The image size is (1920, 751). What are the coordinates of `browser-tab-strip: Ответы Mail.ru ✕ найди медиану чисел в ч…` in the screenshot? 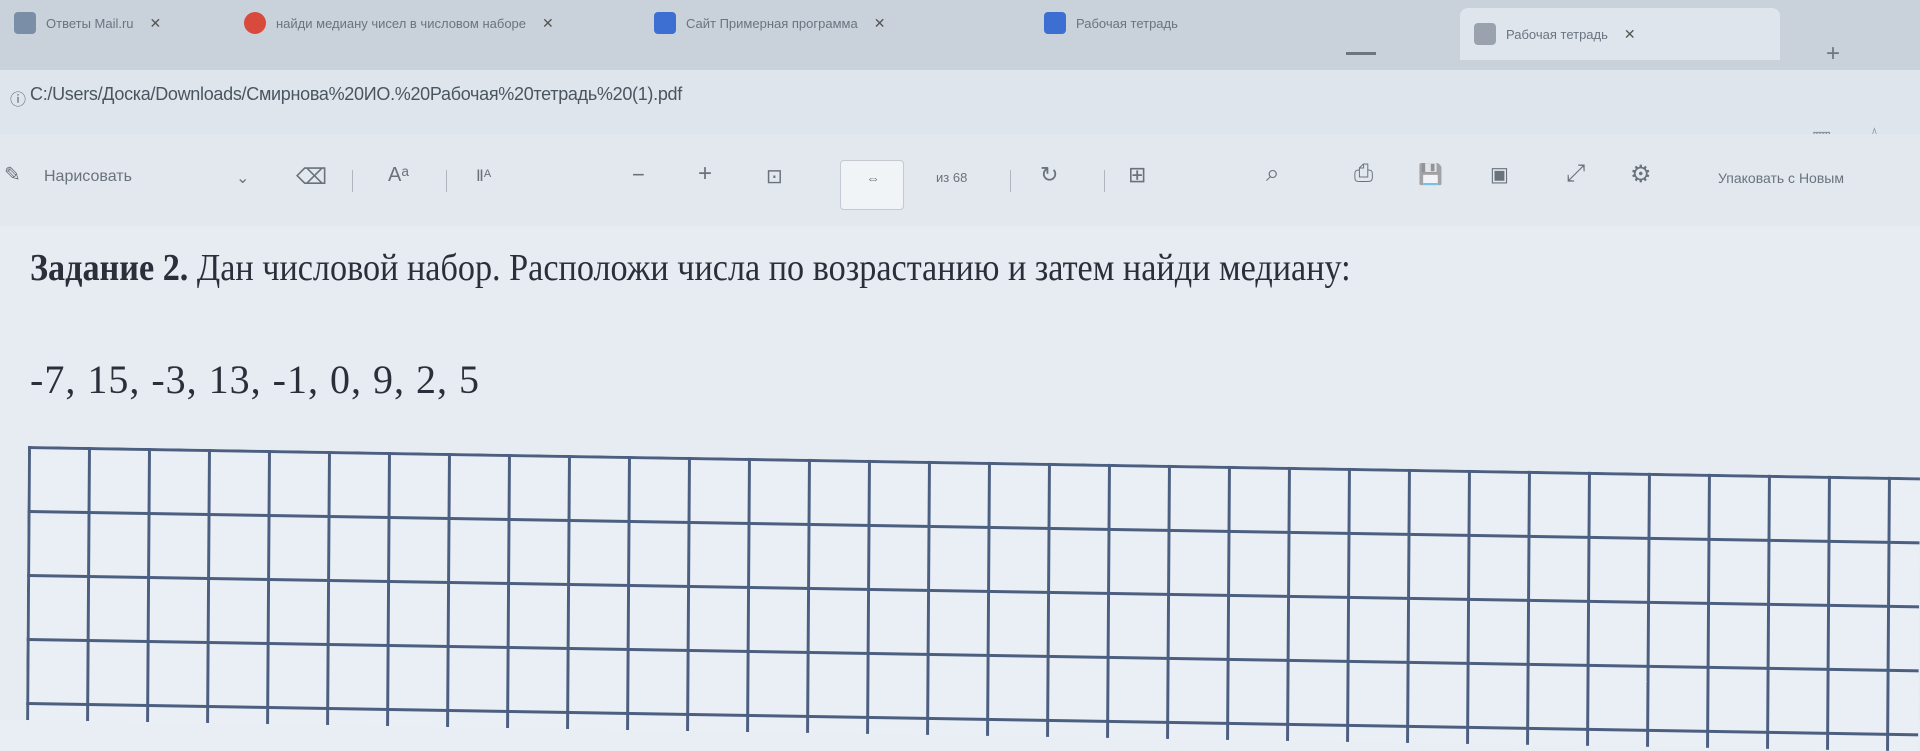 It's located at (960, 35).